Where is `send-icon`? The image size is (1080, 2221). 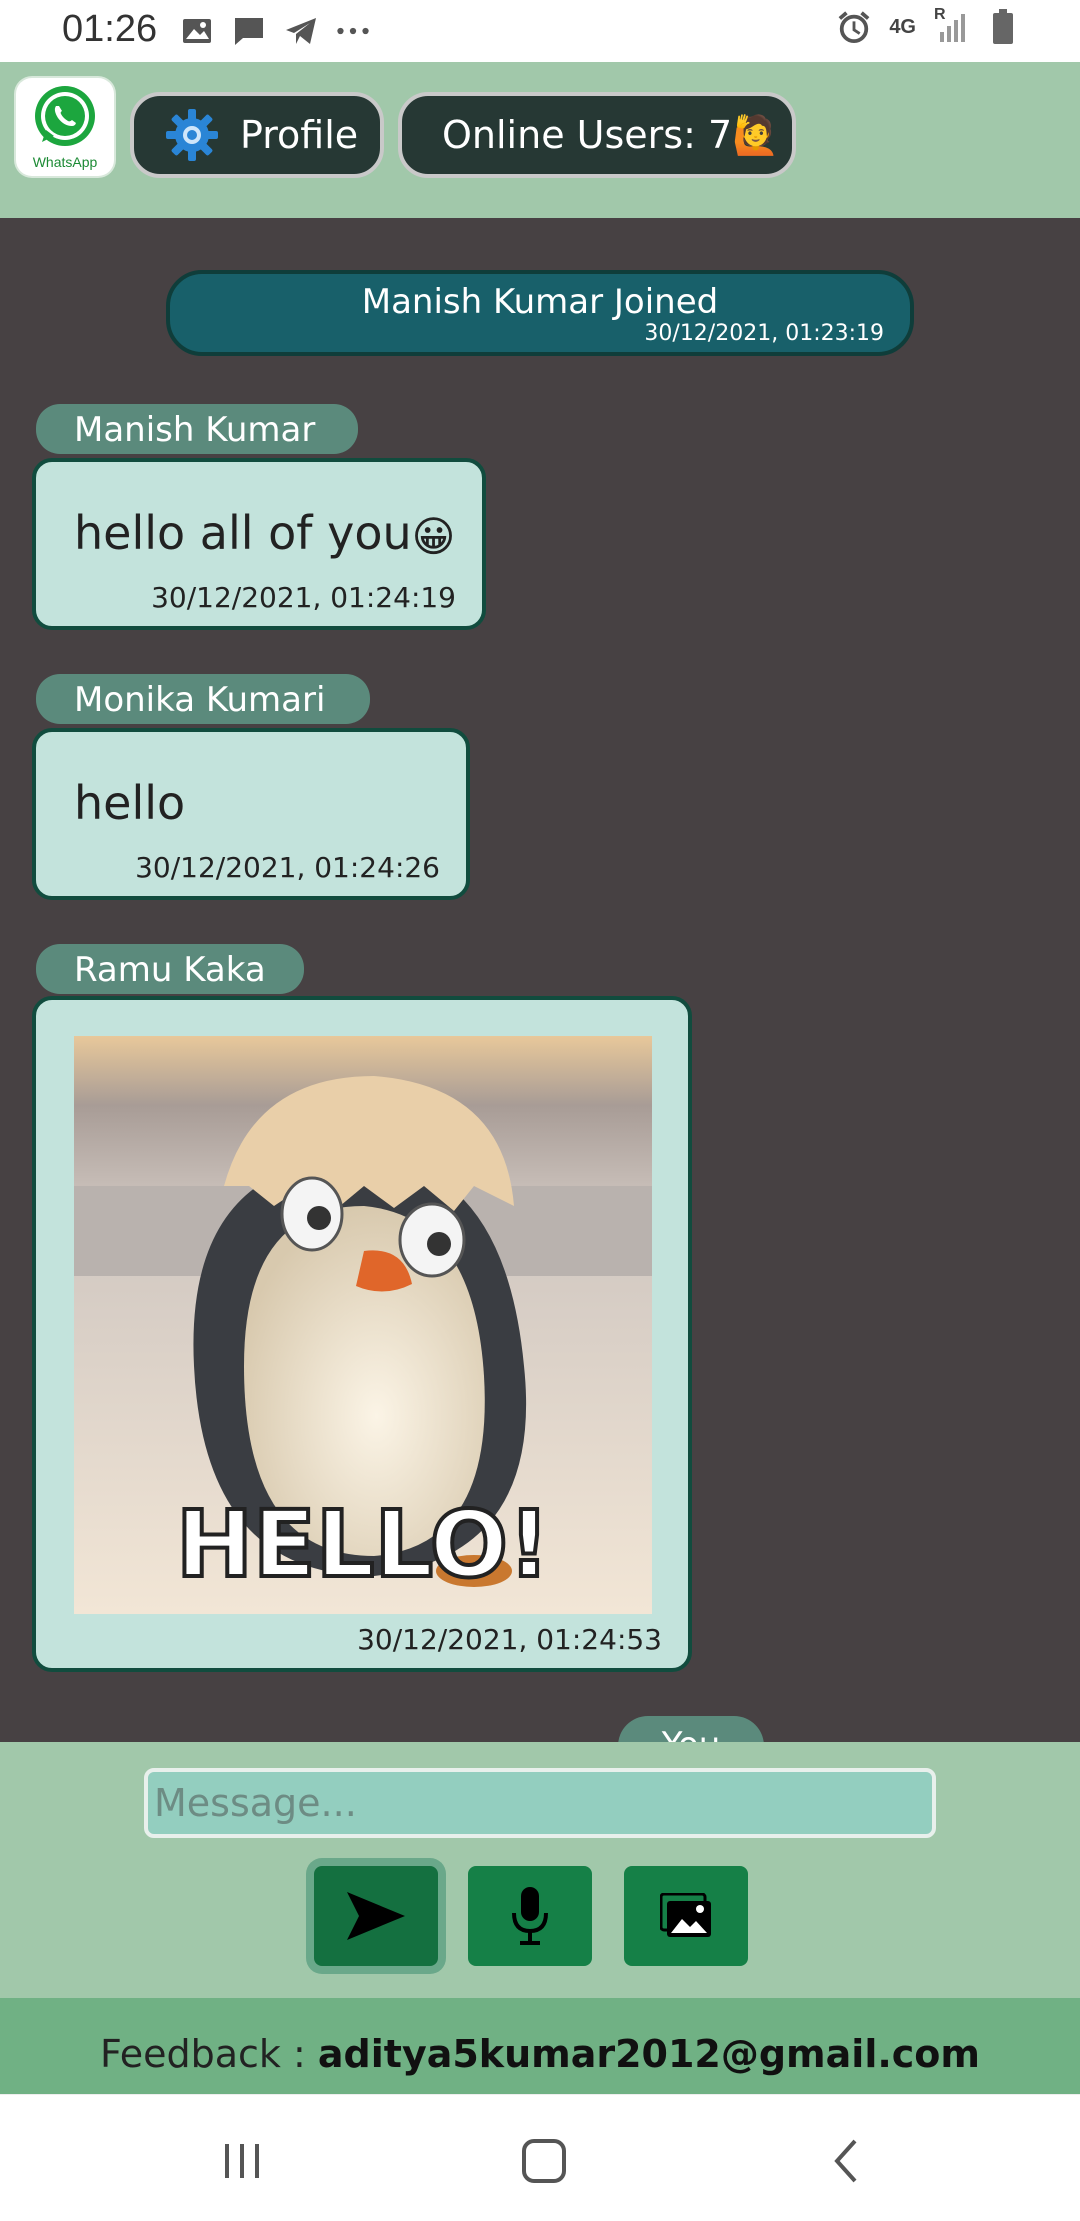 send-icon is located at coordinates (376, 1916).